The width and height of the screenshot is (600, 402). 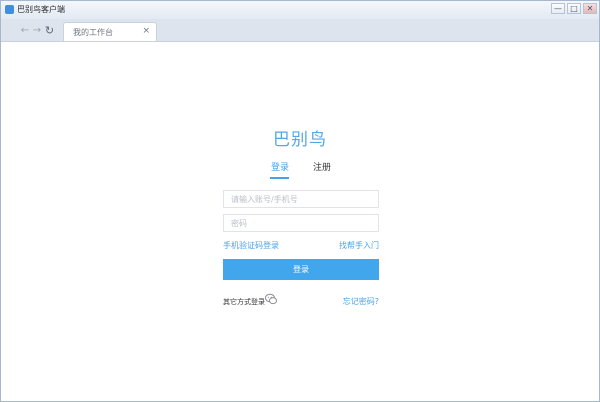 What do you see at coordinates (361, 301) in the screenshot?
I see `forgot-password-link: 忘记密码?` at bounding box center [361, 301].